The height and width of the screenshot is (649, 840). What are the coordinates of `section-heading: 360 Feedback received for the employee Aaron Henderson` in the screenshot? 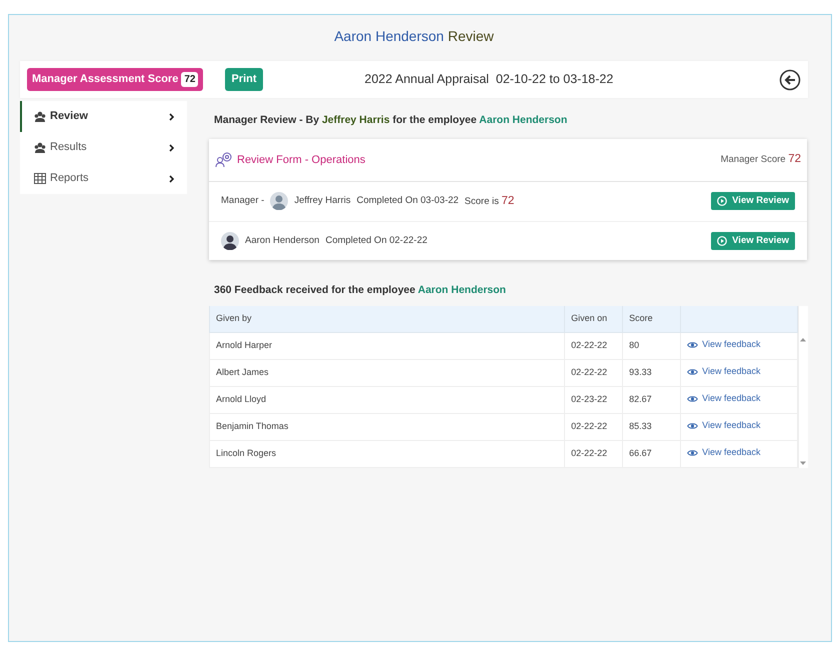 It's located at (360, 290).